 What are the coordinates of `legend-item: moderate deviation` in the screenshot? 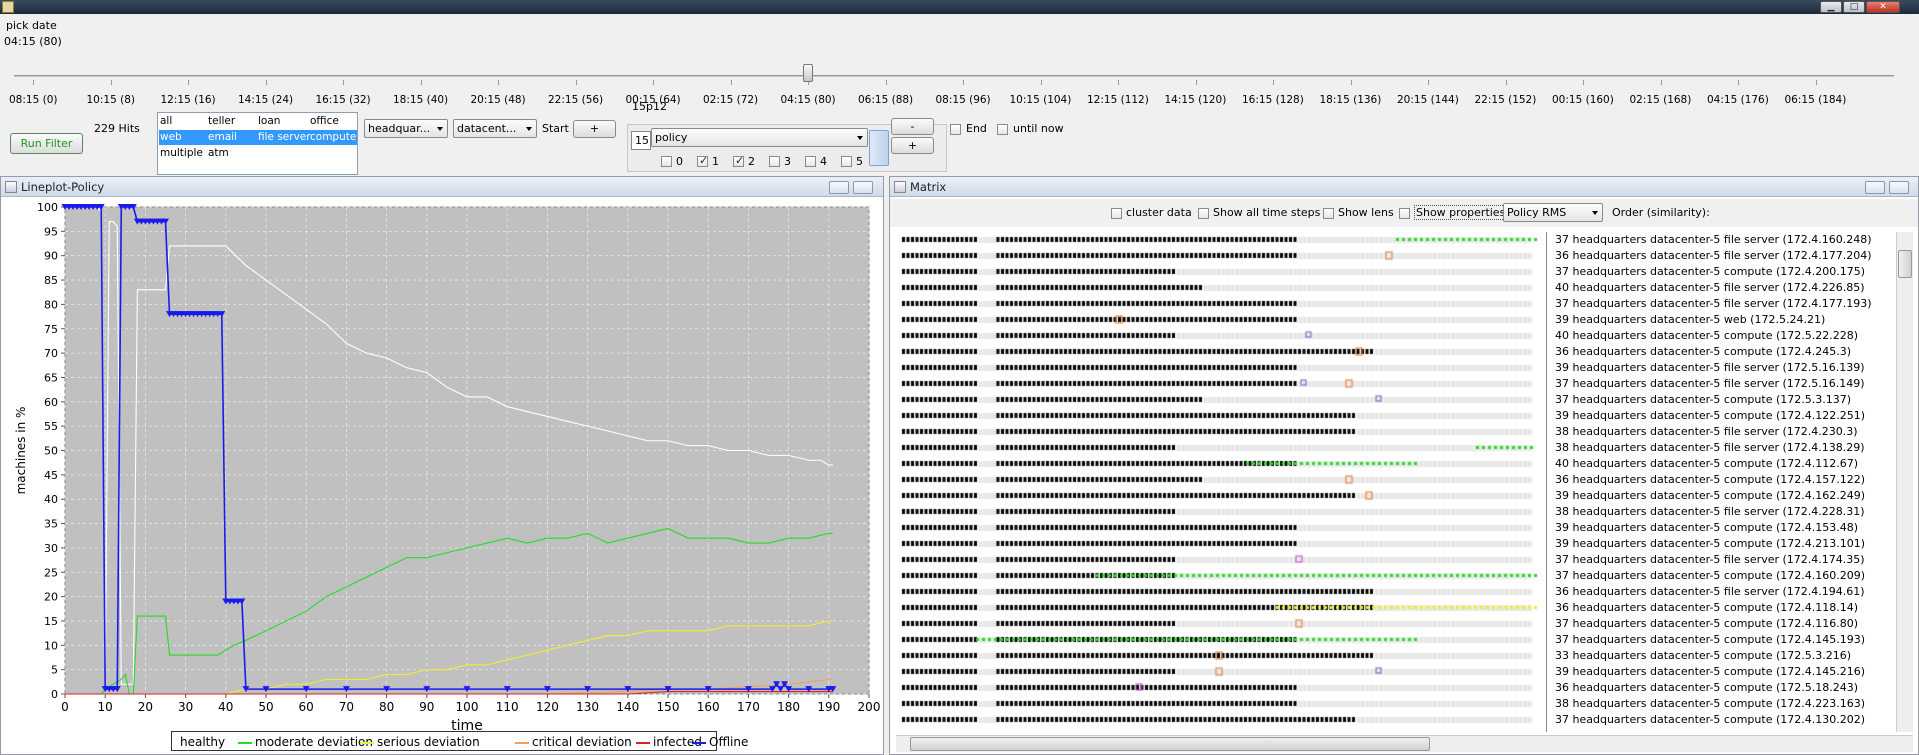 It's located at (305, 742).